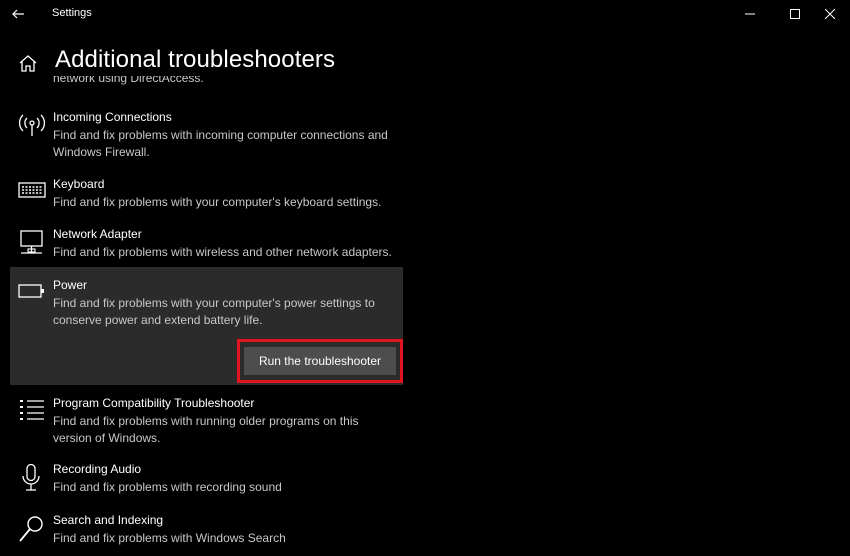 Image resolution: width=850 pixels, height=556 pixels. Describe the element at coordinates (72, 13) in the screenshot. I see `app-title: Settings` at that location.